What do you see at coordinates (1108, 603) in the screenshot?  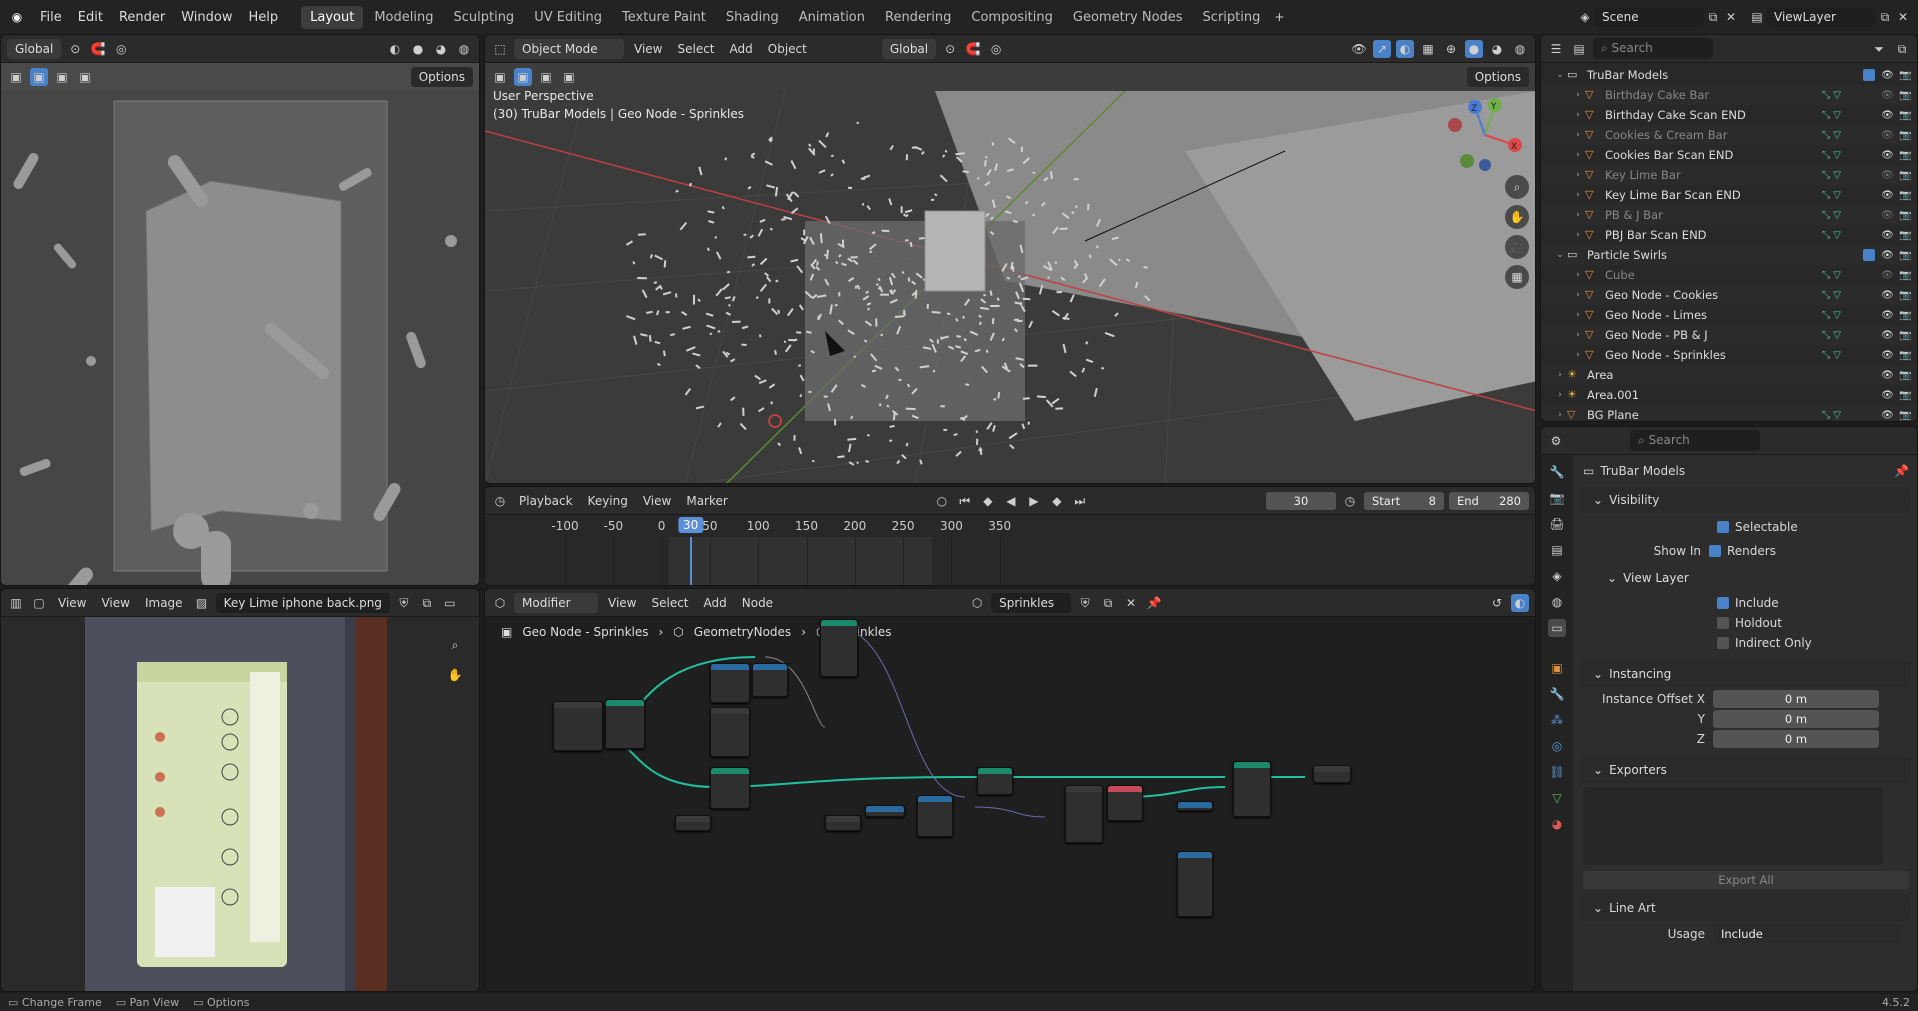 I see `node-tree-copy-icon: ⧉` at bounding box center [1108, 603].